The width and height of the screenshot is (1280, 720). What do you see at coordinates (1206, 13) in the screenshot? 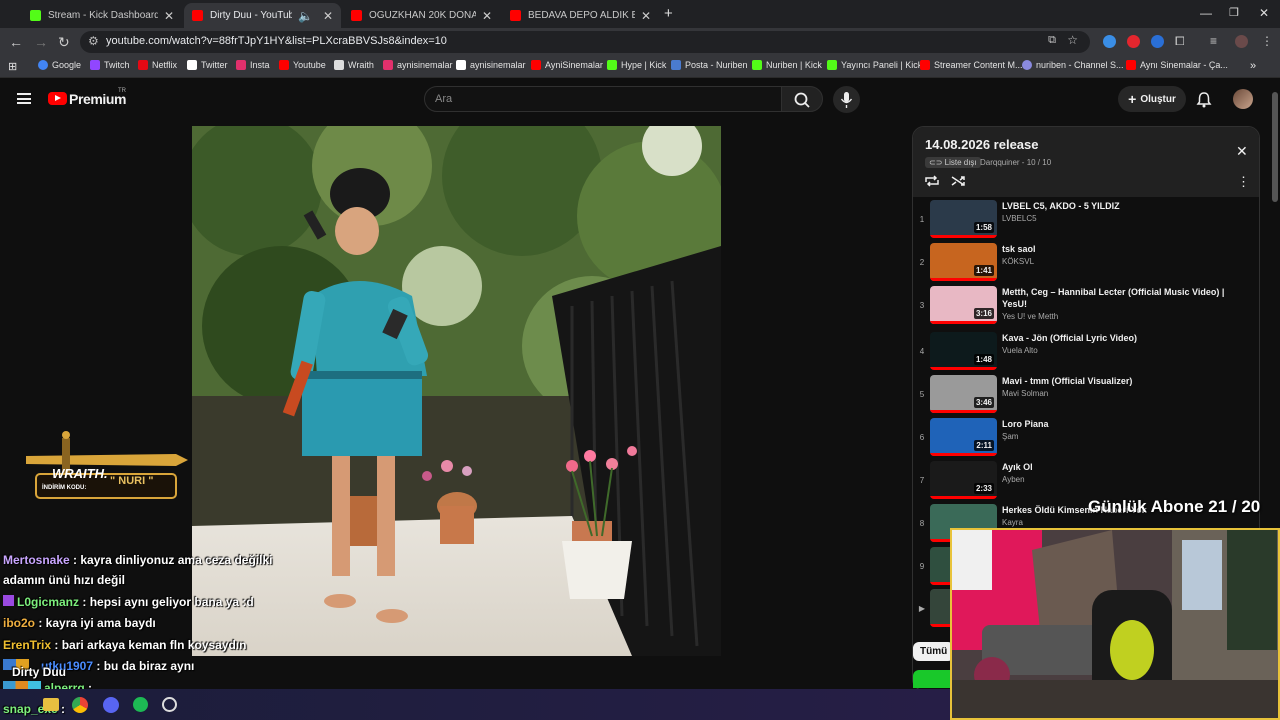
I see `minimize-icon: —` at bounding box center [1206, 13].